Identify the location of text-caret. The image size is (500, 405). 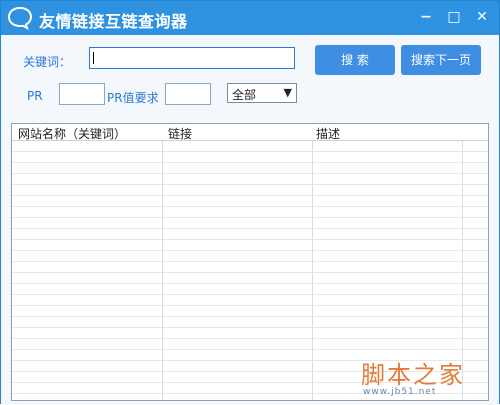
(93, 58).